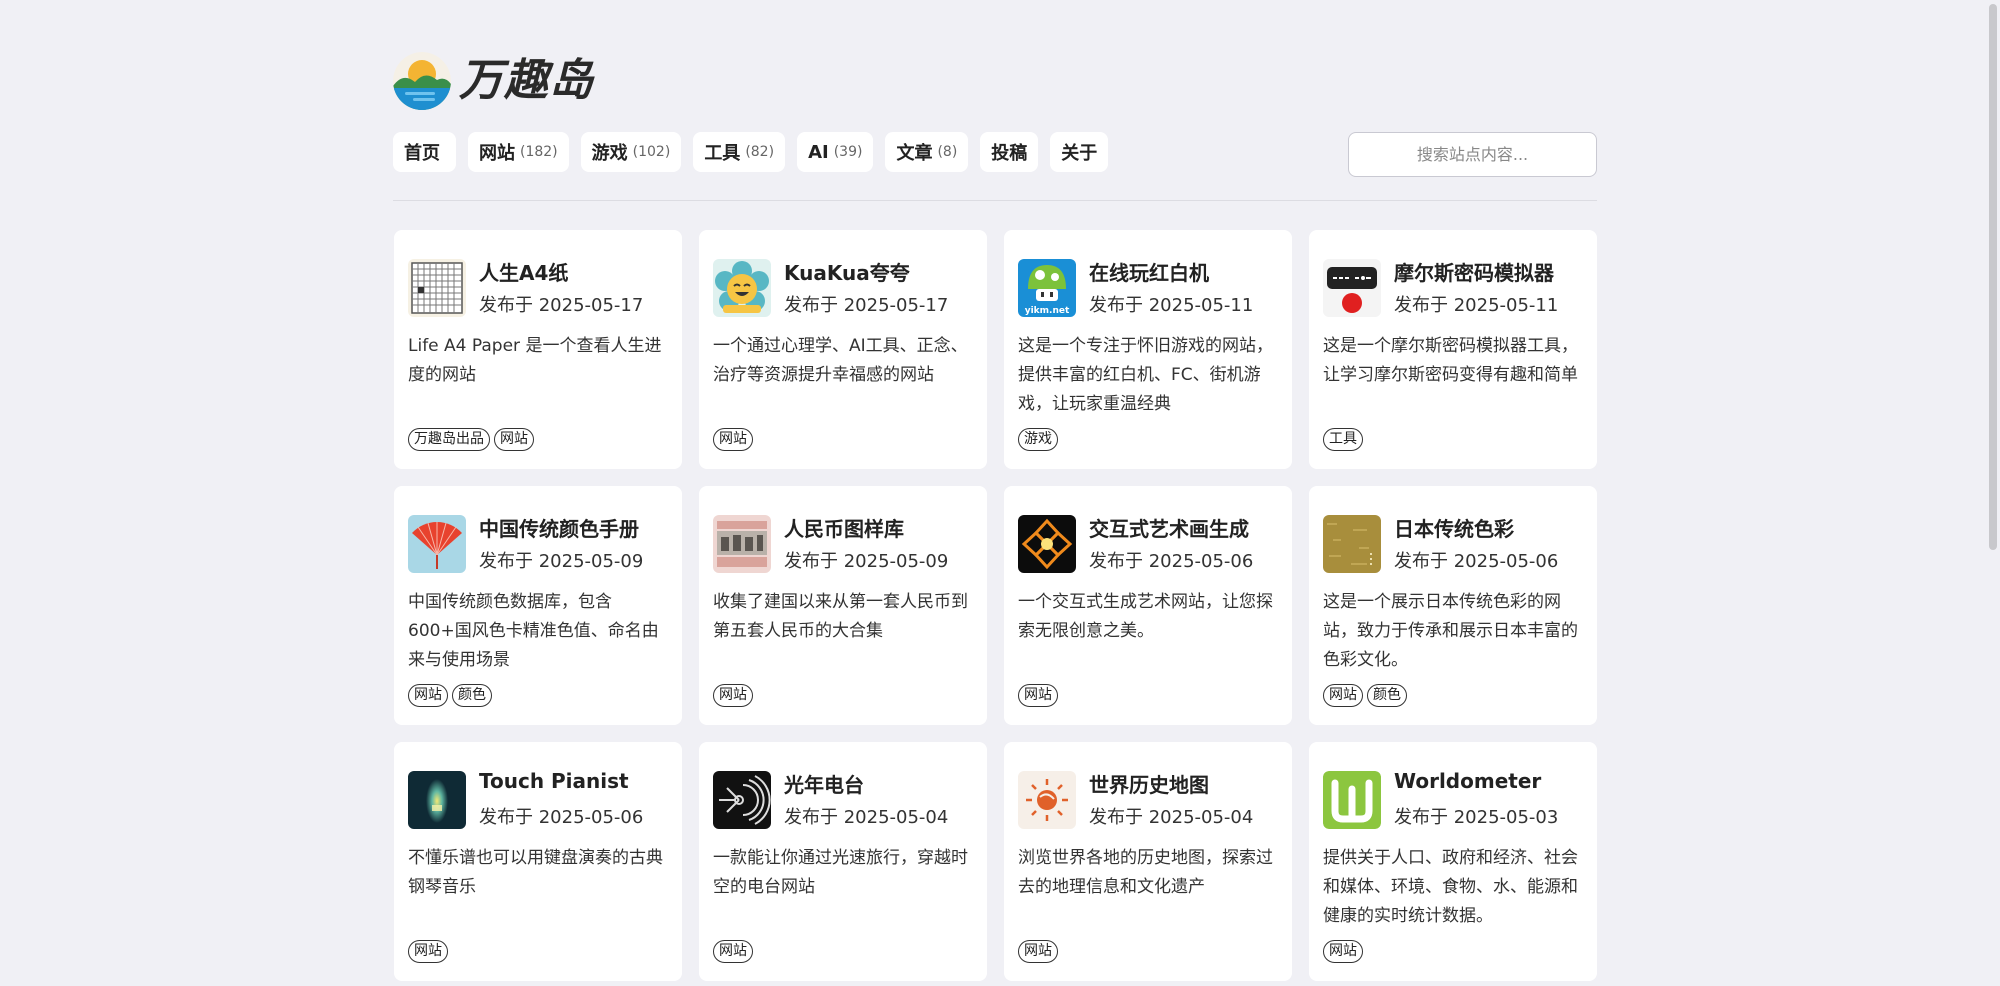 This screenshot has width=2000, height=986. I want to click on page-scrollbar, so click(1993, 493).